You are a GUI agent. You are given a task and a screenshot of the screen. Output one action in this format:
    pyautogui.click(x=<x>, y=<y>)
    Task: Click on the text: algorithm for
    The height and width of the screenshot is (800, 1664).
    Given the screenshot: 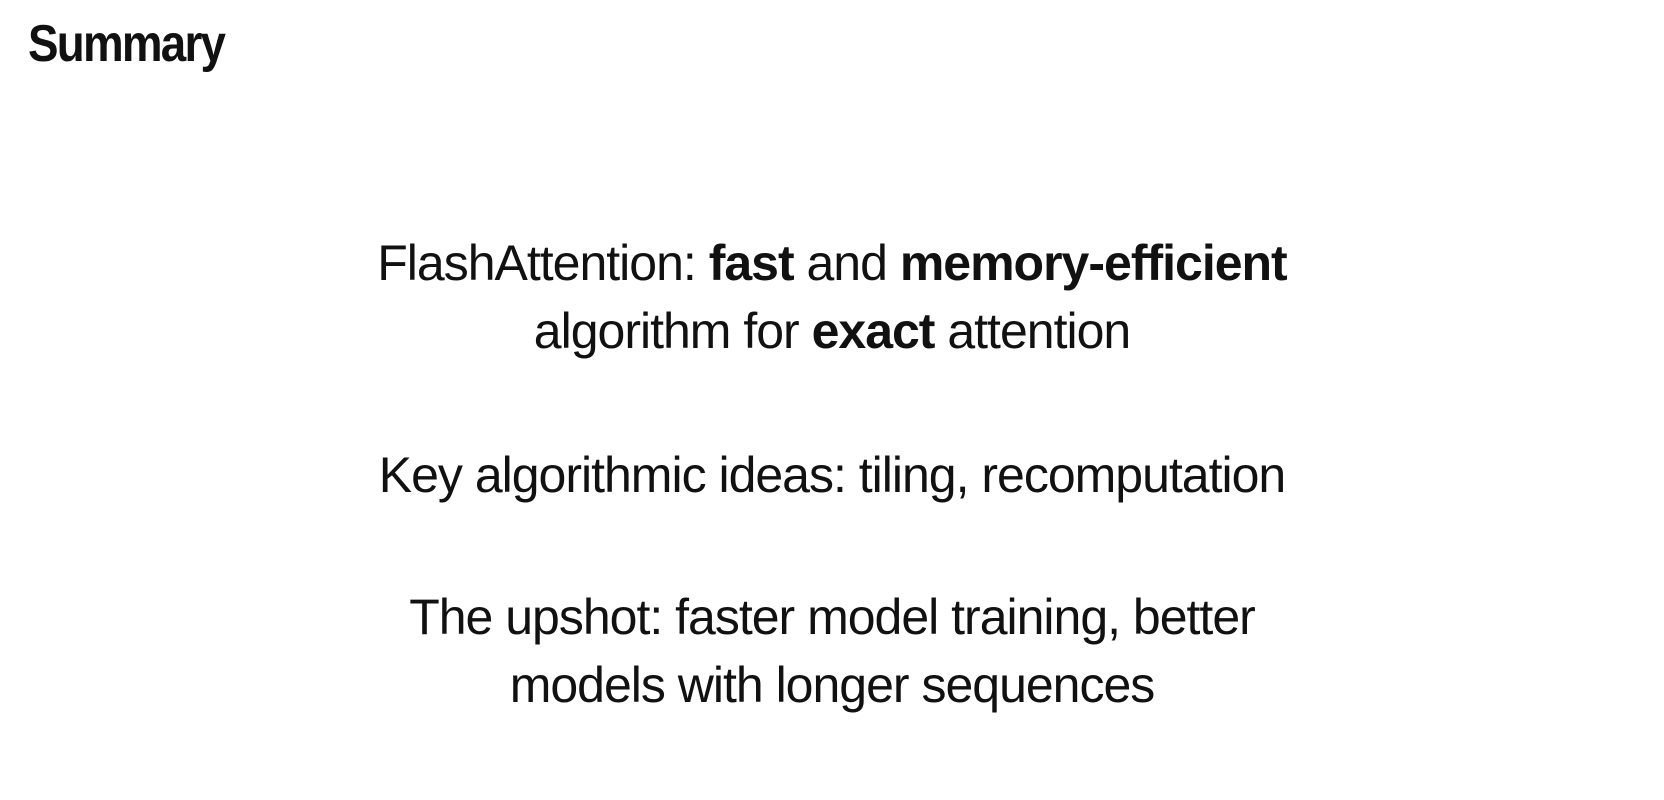 What is the action you would take?
    pyautogui.click(x=672, y=331)
    